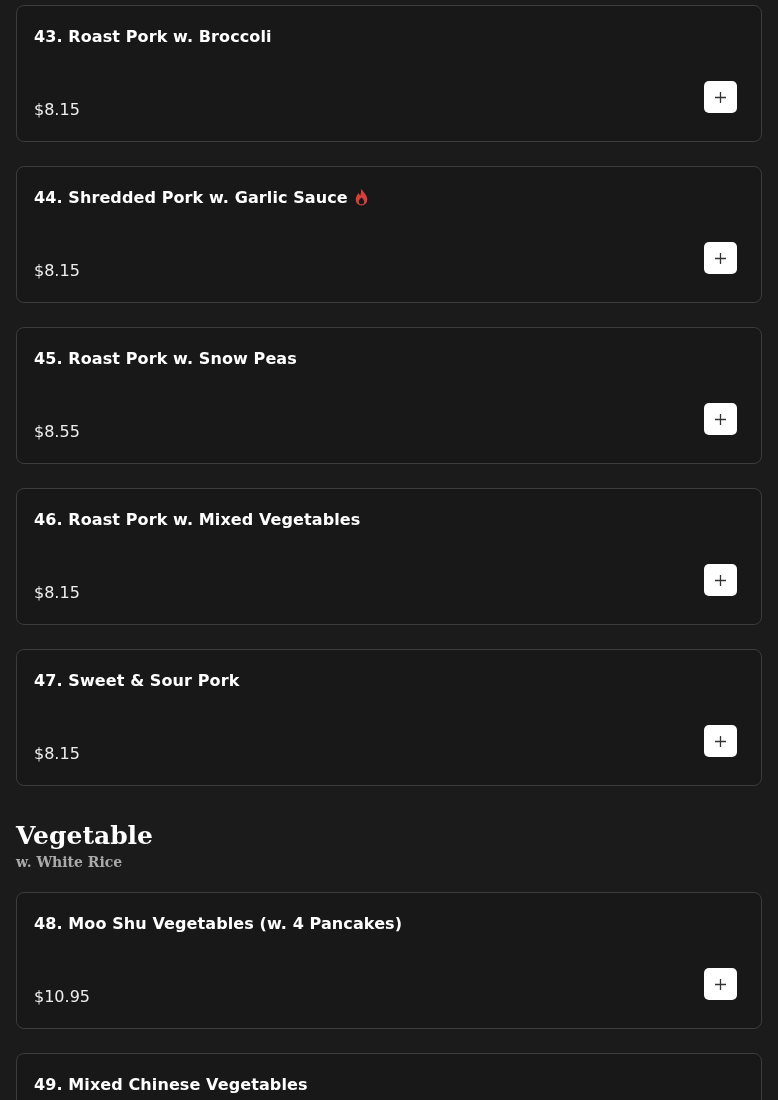 This screenshot has height=1100, width=778. Describe the element at coordinates (165, 358) in the screenshot. I see `item-name: 45. Roast Pork w. Snow Peas` at that location.